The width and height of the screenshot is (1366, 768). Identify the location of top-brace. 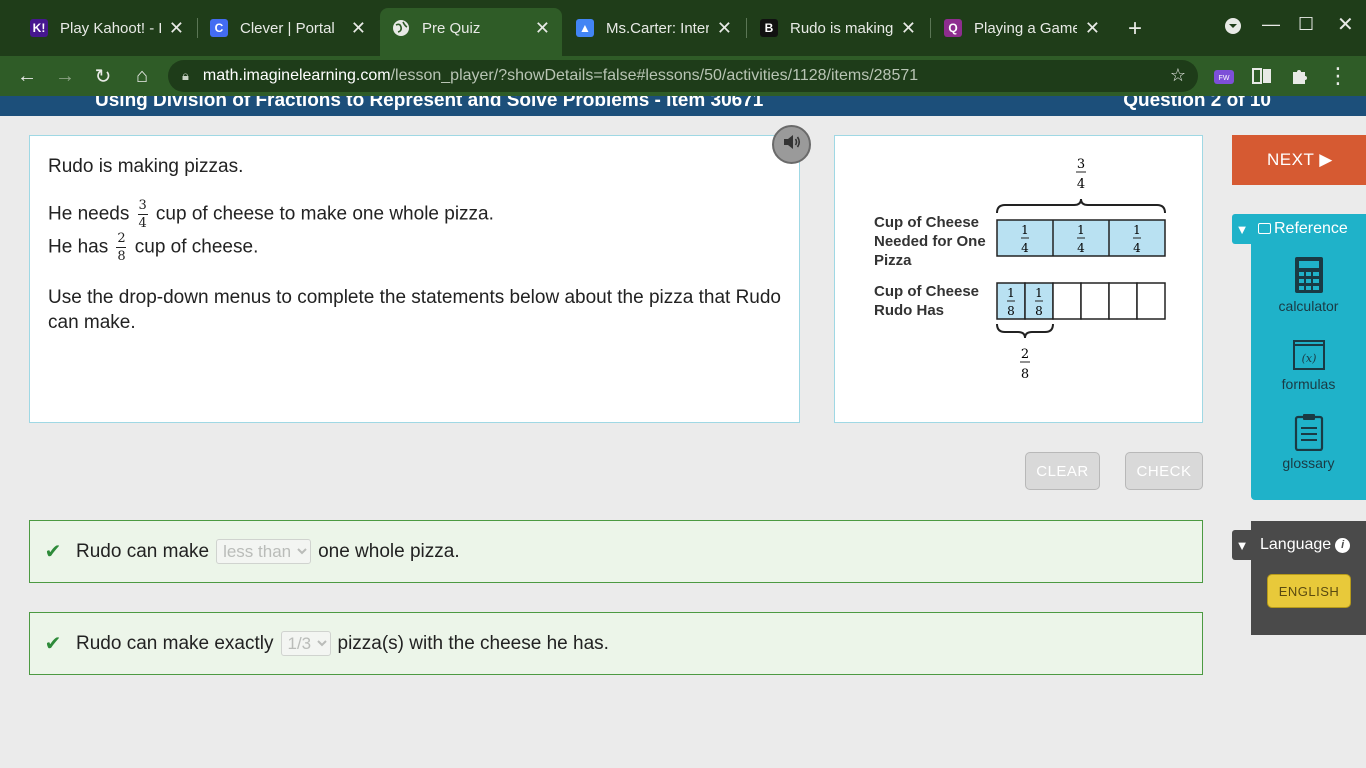
(1081, 206).